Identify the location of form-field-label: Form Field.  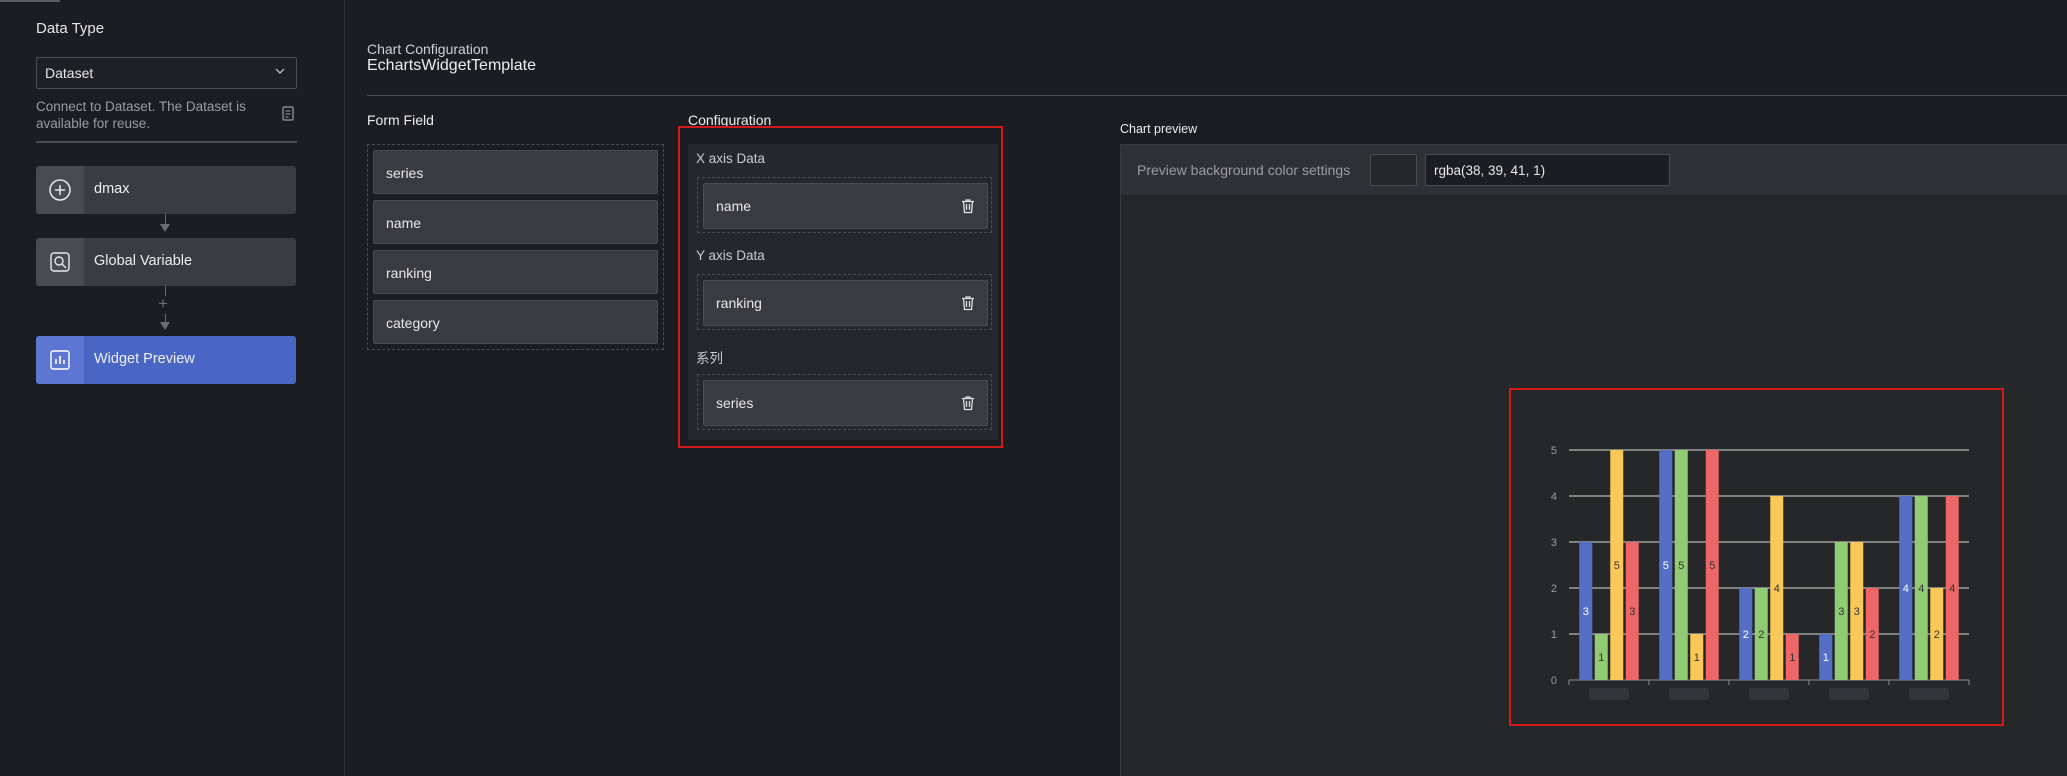
(400, 120).